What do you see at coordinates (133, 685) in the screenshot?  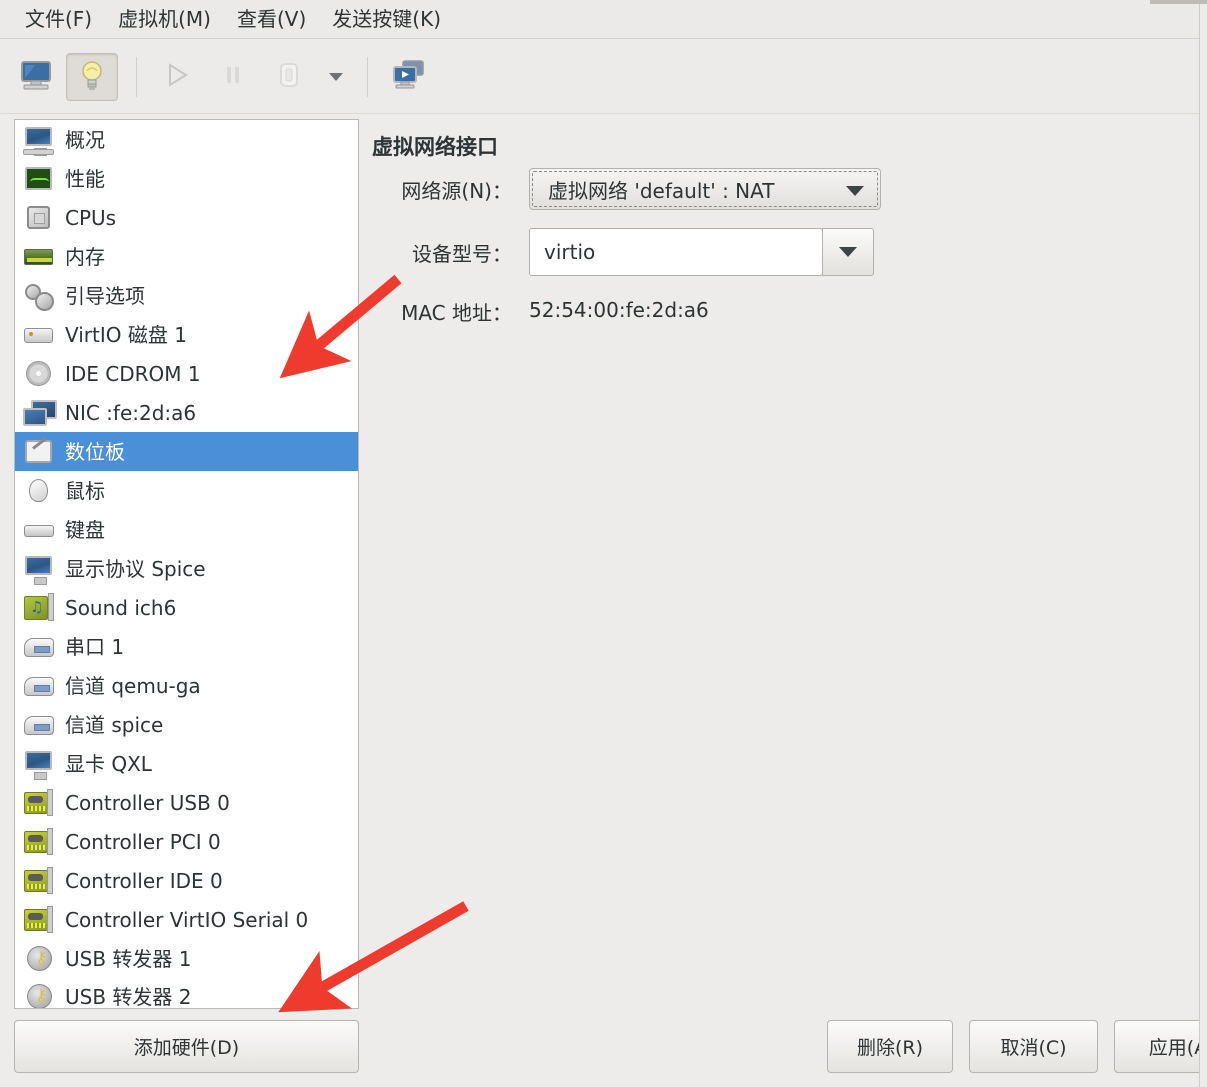 I see `device-list-item-label: 信道 qemu-ga` at bounding box center [133, 685].